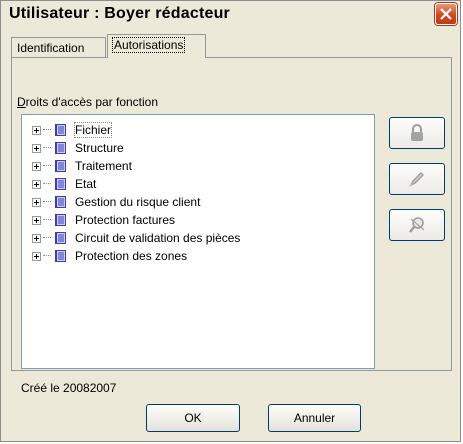 This screenshot has height=444, width=463. I want to click on ok-button: OK, so click(193, 418).